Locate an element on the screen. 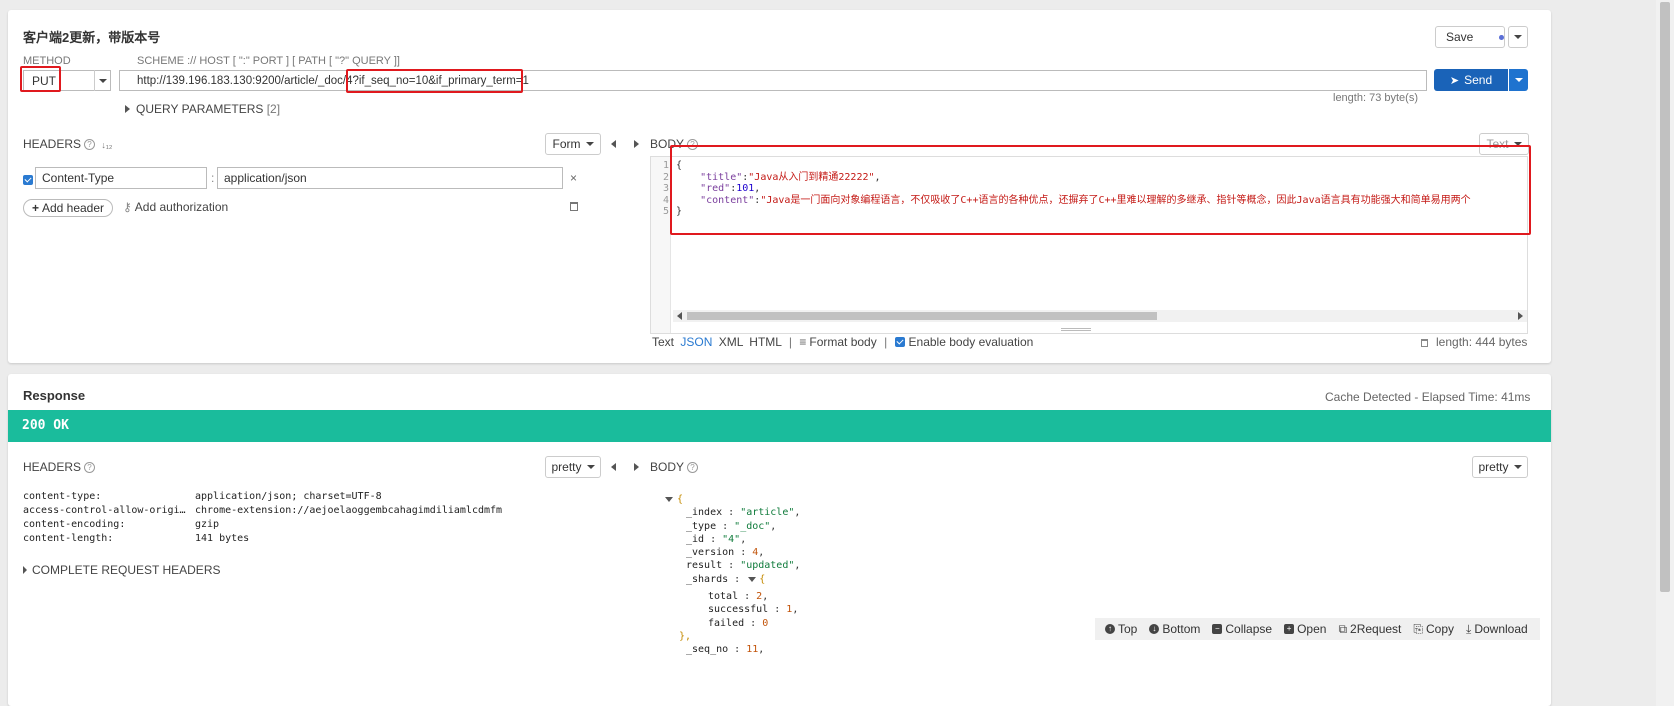  code-key: "content" is located at coordinates (727, 200).